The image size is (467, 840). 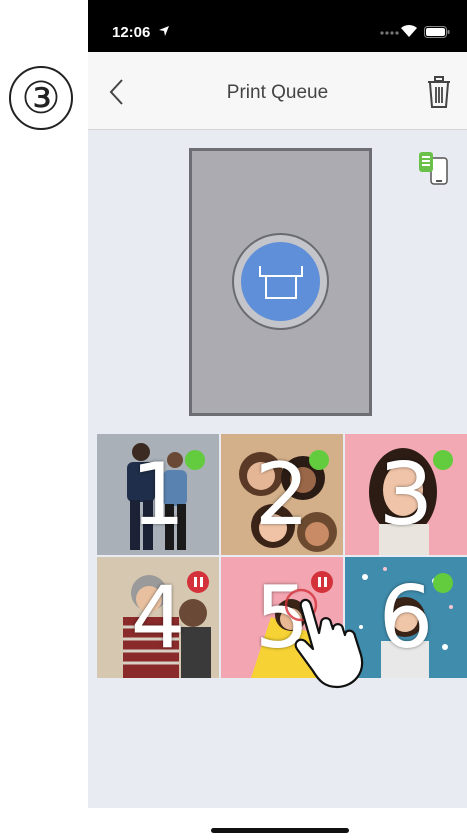 What do you see at coordinates (282, 617) in the screenshot?
I see `queue-photo-5: 5` at bounding box center [282, 617].